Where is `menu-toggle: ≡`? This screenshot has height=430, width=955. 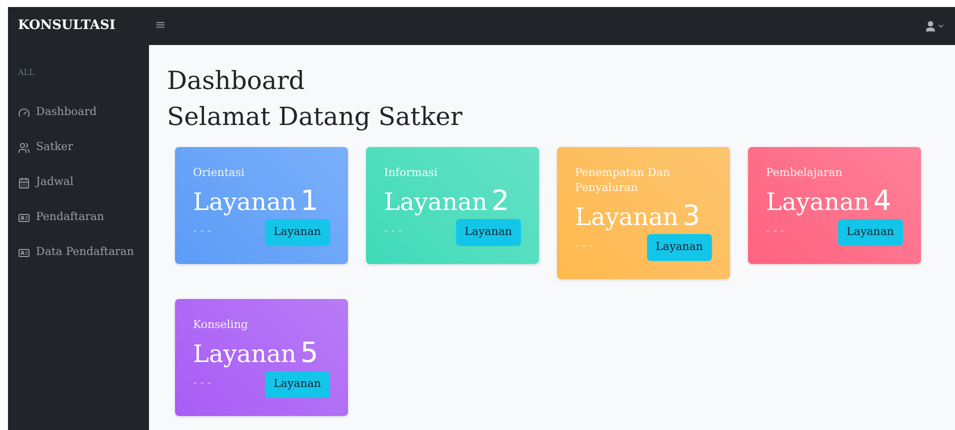 menu-toggle: ≡ is located at coordinates (160, 26).